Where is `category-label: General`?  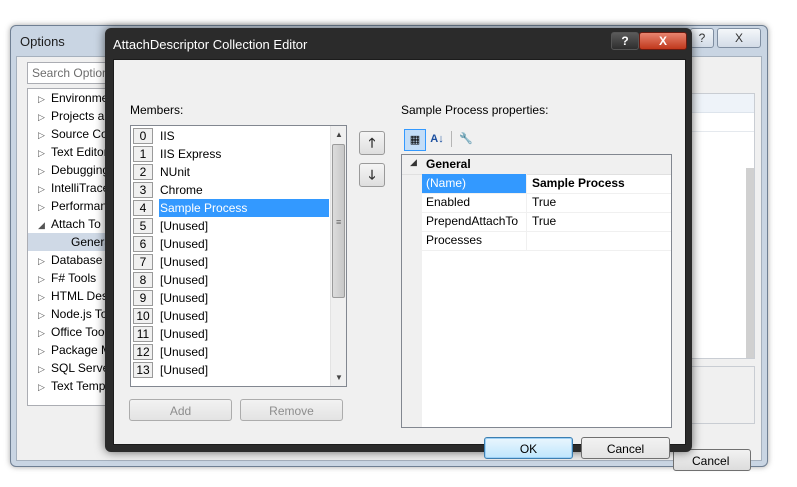
category-label: General is located at coordinates (448, 164).